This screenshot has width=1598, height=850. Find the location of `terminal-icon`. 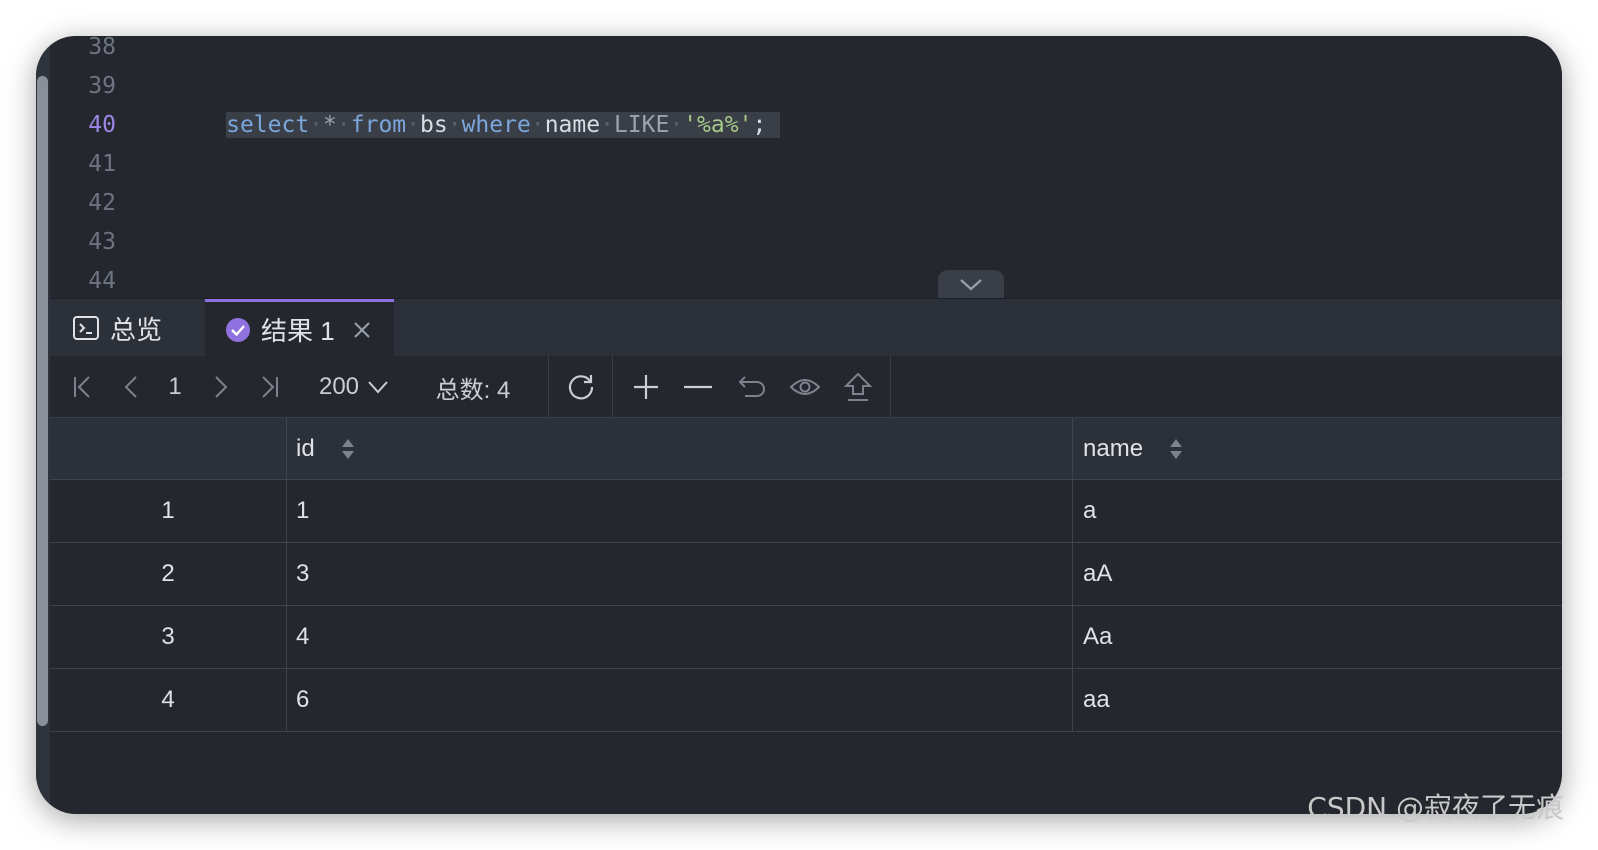

terminal-icon is located at coordinates (86, 328).